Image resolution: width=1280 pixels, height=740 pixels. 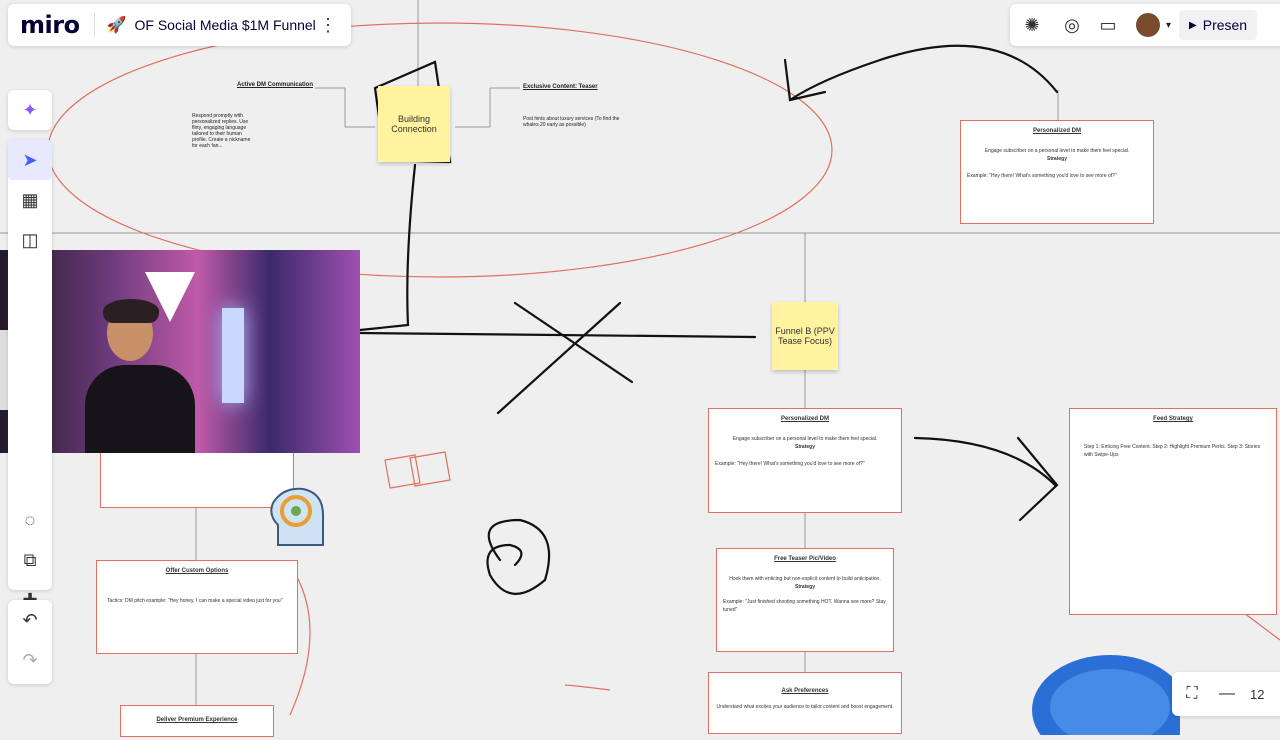 I want to click on shapes-icon: ⧉, so click(x=30, y=560).